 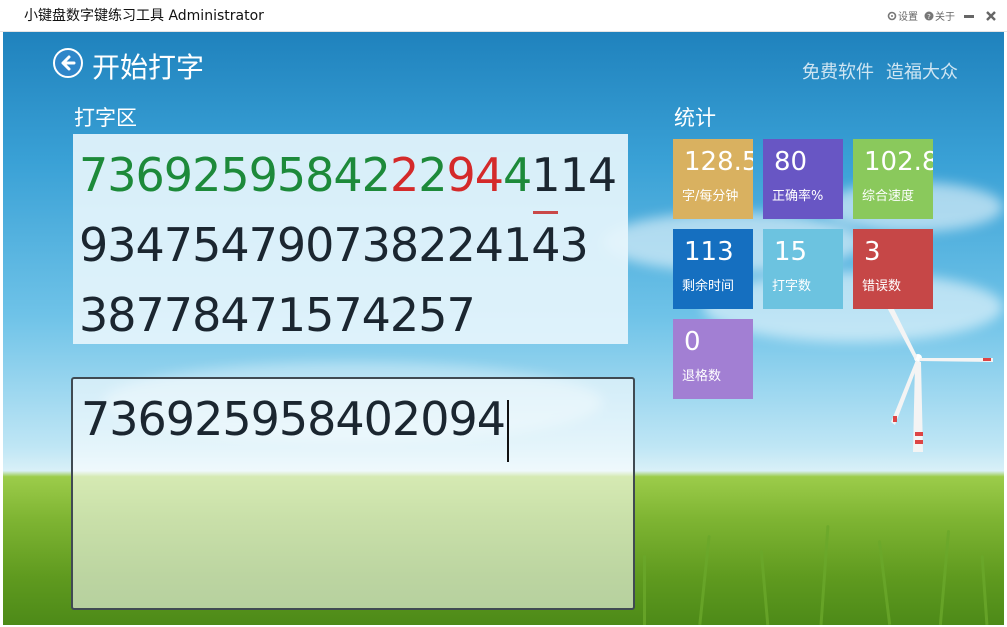 What do you see at coordinates (838, 72) in the screenshot?
I see `slogan-part: 免费软件` at bounding box center [838, 72].